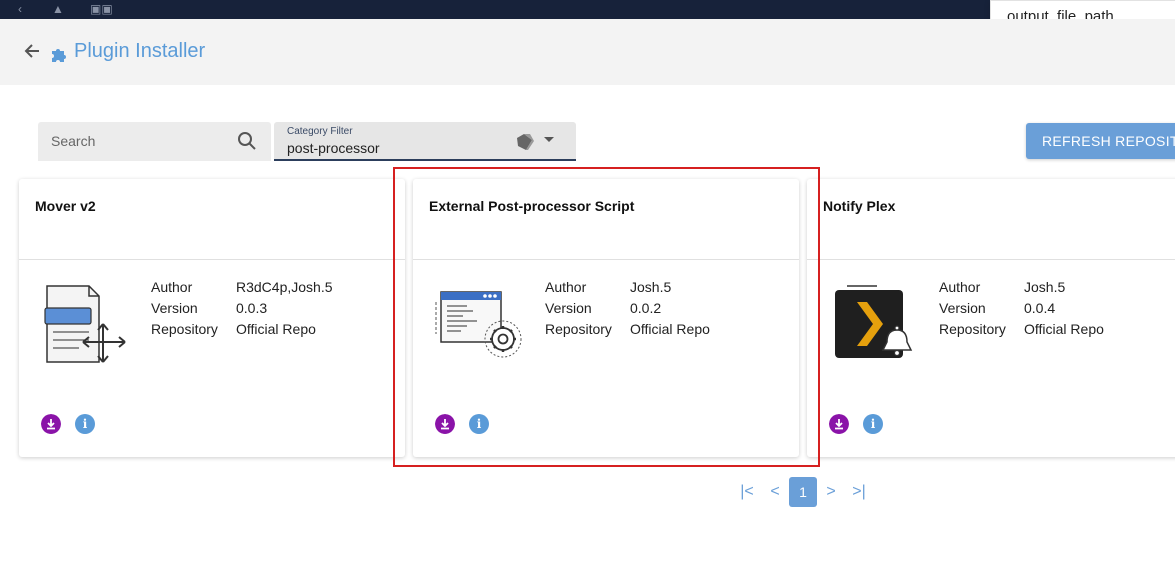  I want to click on version-value: 0.0.3, so click(252, 308).